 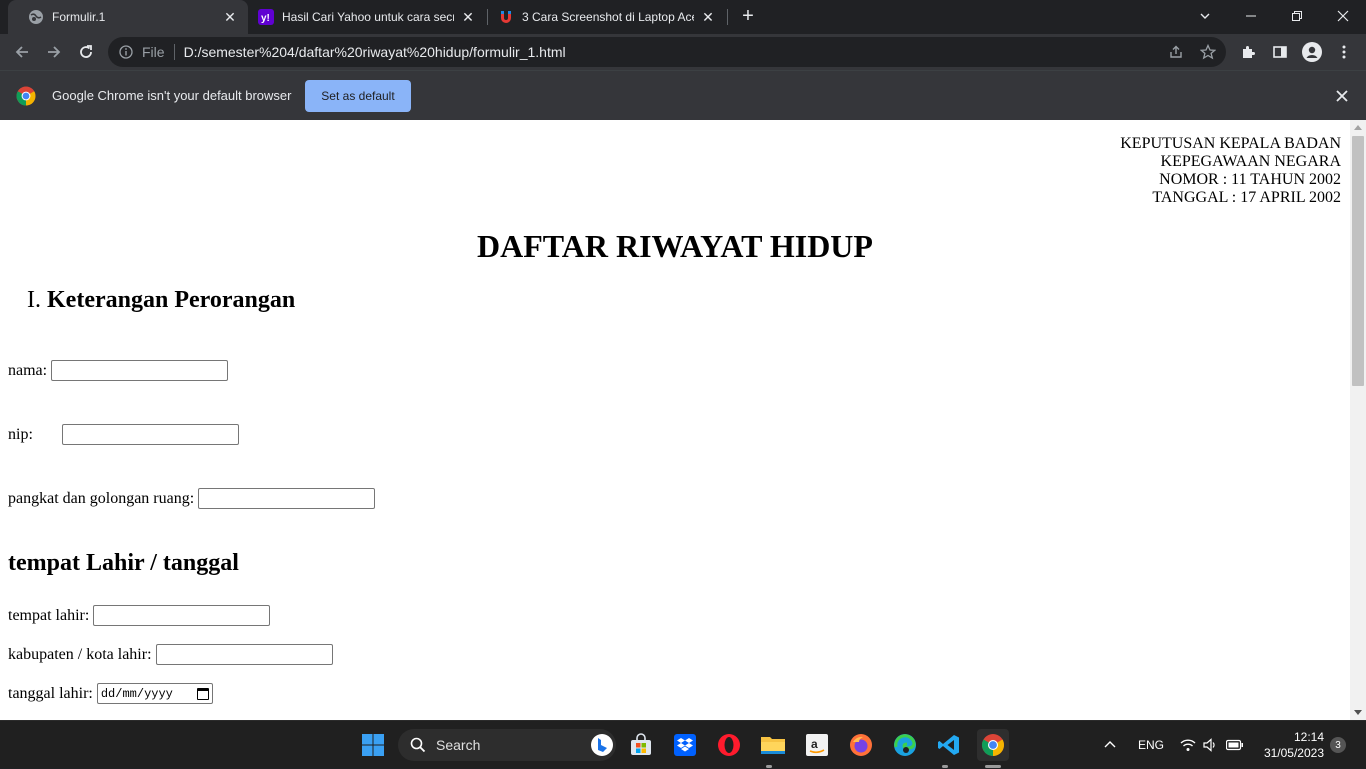 I want to click on decree-line: TANGGAL : 17 APRIL 2002, so click(x=1246, y=197).